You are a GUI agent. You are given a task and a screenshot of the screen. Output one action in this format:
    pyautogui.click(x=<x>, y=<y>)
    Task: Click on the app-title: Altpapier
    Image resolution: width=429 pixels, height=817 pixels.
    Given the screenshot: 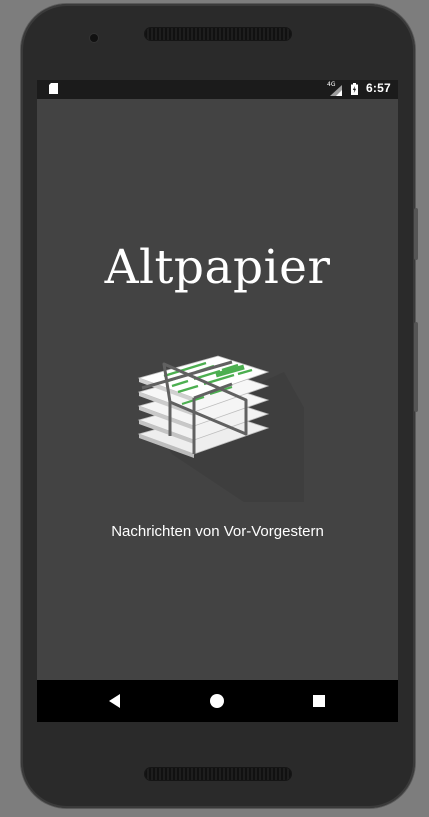 What is the action you would take?
    pyautogui.click(x=217, y=267)
    